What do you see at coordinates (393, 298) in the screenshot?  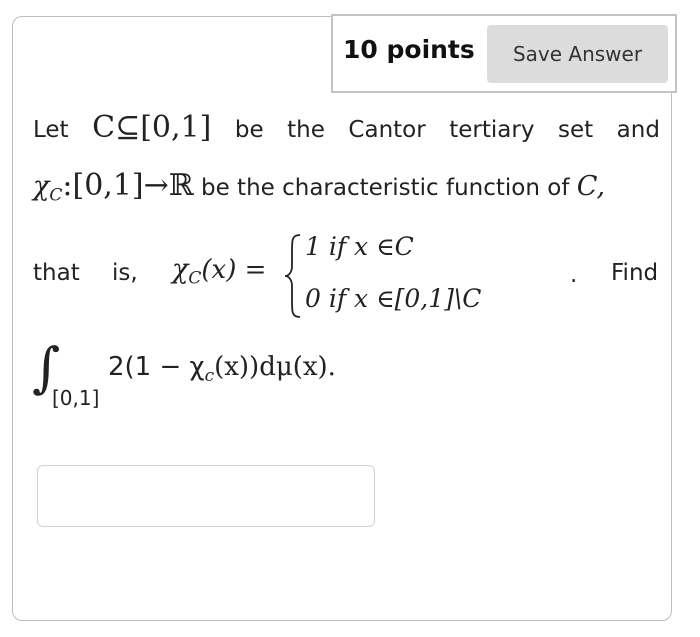 I see `case-2: 0 if x ∈[0,1]\C` at bounding box center [393, 298].